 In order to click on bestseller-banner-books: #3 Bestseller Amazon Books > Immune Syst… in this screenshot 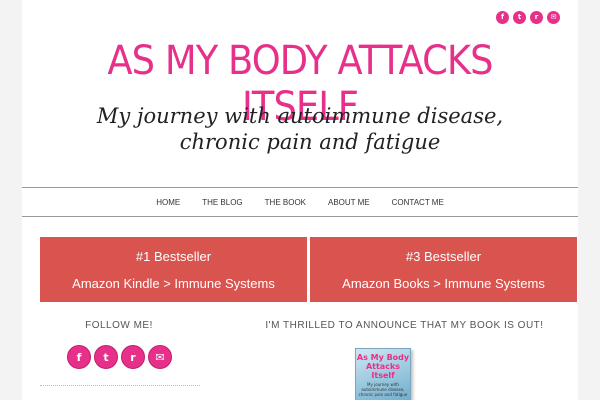, I will do `click(443, 269)`.